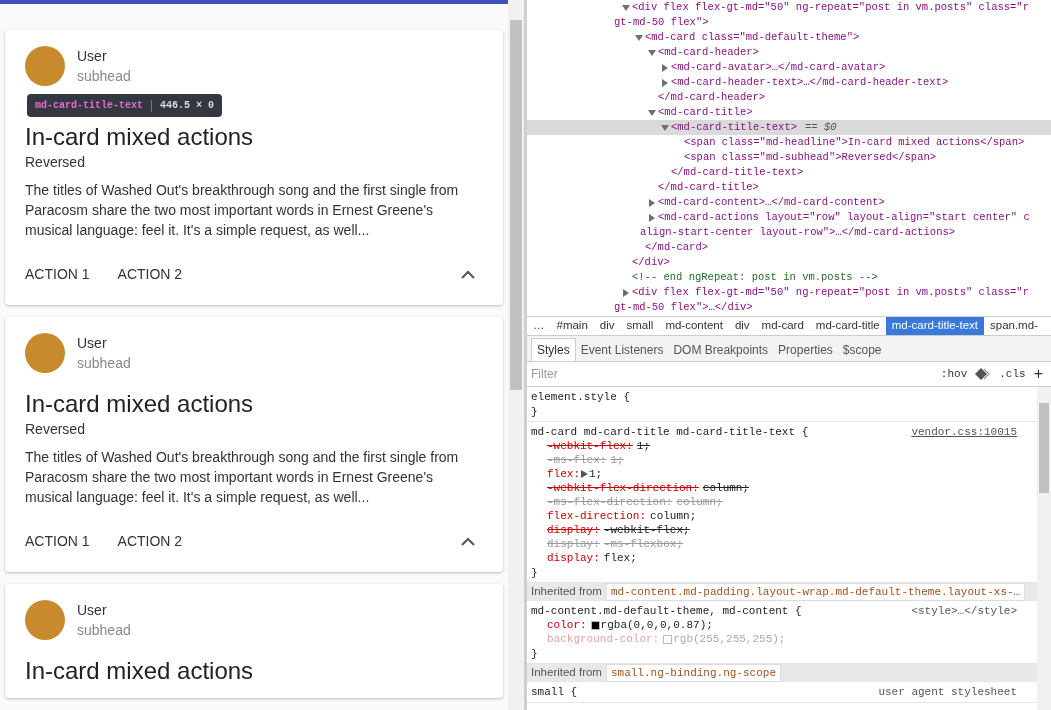 The width and height of the screenshot is (1051, 710). What do you see at coordinates (782, 326) in the screenshot?
I see `breadcrumb-item: md-card` at bounding box center [782, 326].